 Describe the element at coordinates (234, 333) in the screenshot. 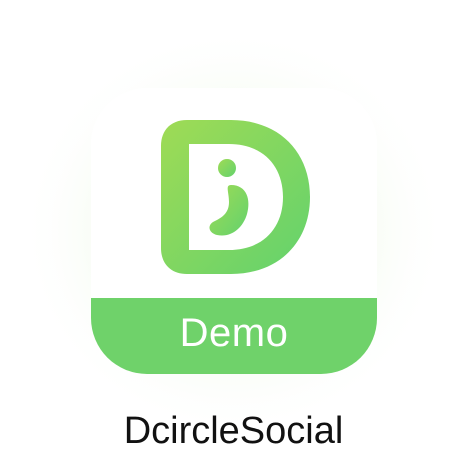

I see `demo-badge-label: Demo` at that location.